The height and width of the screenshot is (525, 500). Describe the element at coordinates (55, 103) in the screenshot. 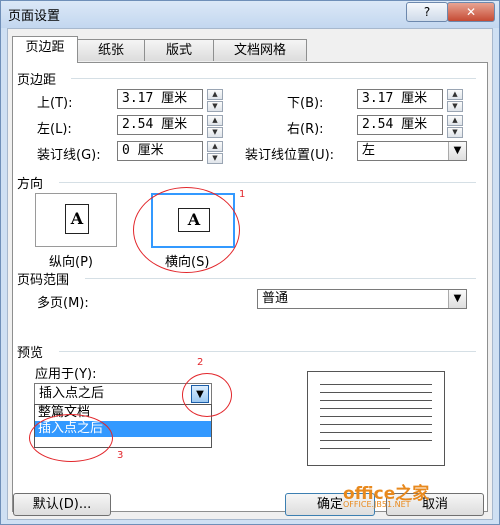

I see `top-margin-label: 上(T):` at that location.